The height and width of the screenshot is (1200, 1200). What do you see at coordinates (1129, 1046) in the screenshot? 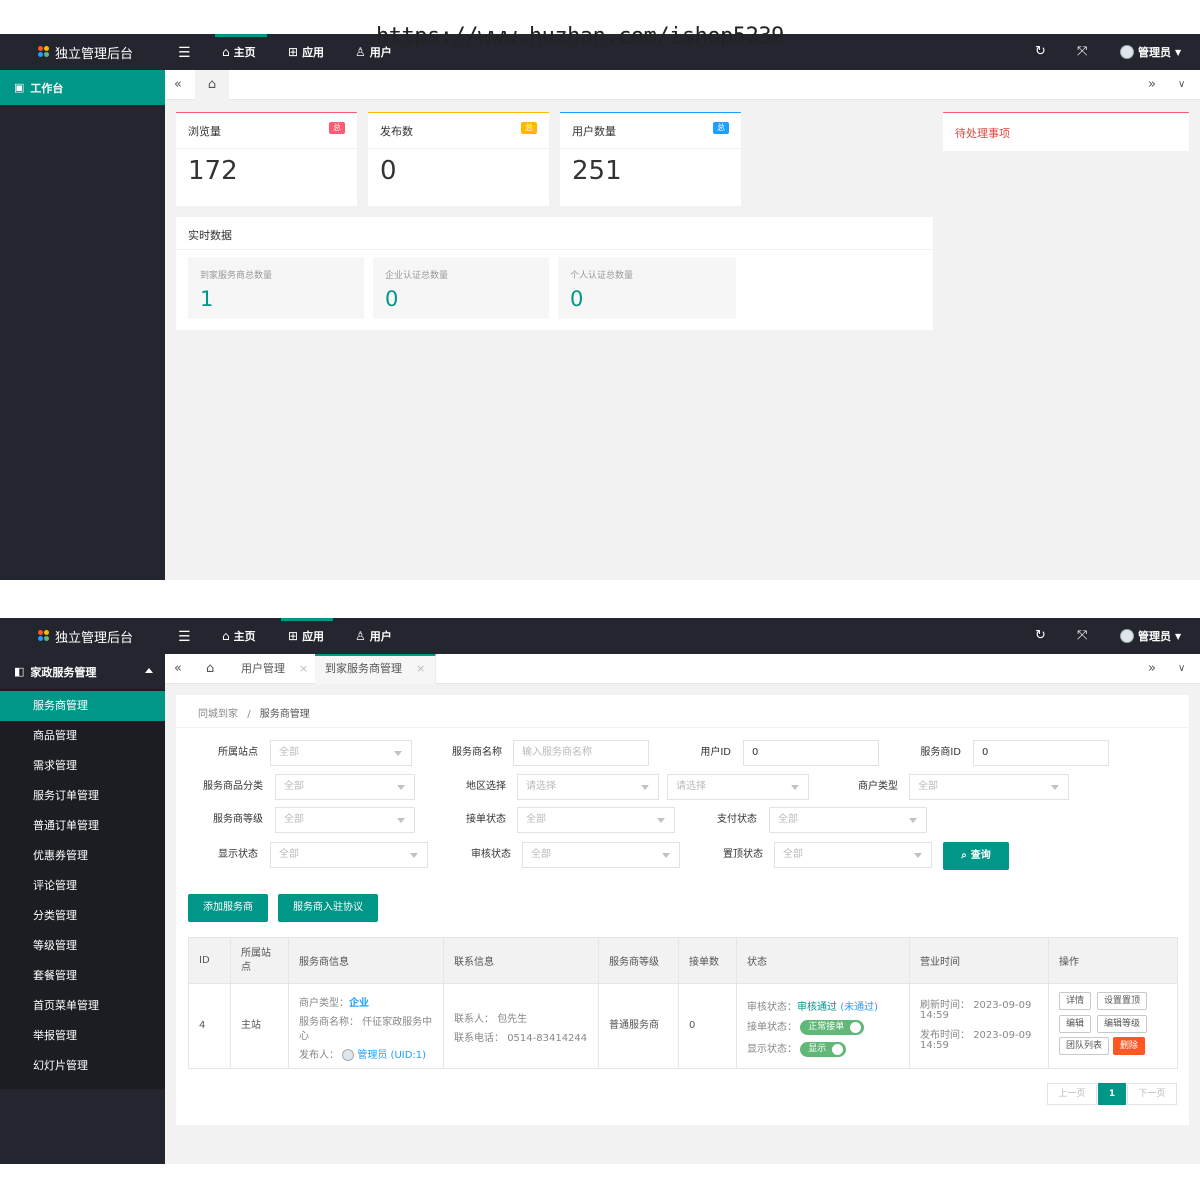
I see `delete-button: 删除` at bounding box center [1129, 1046].